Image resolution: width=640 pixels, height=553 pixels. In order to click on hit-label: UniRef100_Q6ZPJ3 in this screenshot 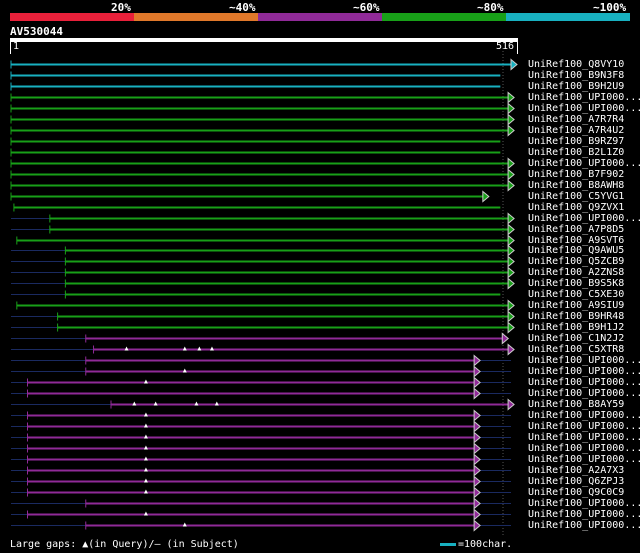, I will do `click(576, 481)`.